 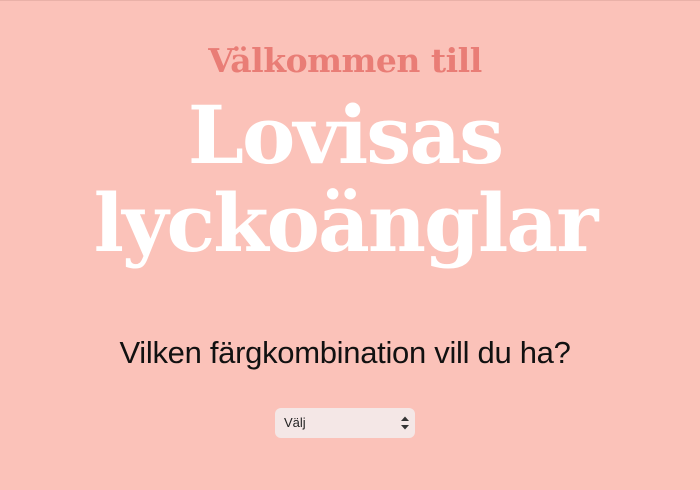 What do you see at coordinates (345, 352) in the screenshot?
I see `color-combination-question: Vilken färgkombination vill du ha?` at bounding box center [345, 352].